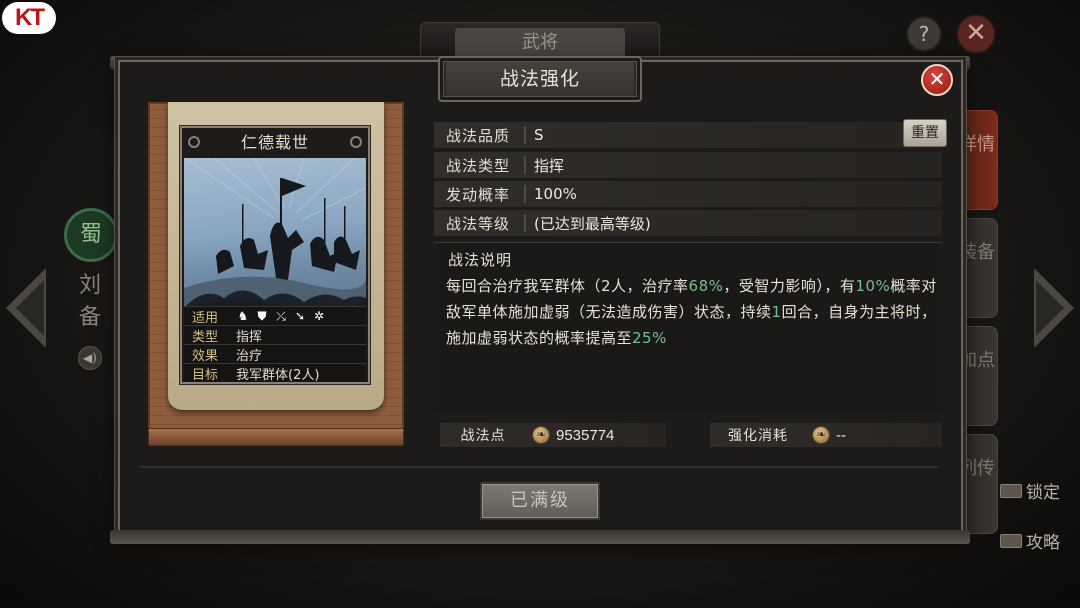 Image resolution: width=1080 pixels, height=608 pixels. Describe the element at coordinates (319, 316) in the screenshot. I see `wheel-icon: ✲` at that location.